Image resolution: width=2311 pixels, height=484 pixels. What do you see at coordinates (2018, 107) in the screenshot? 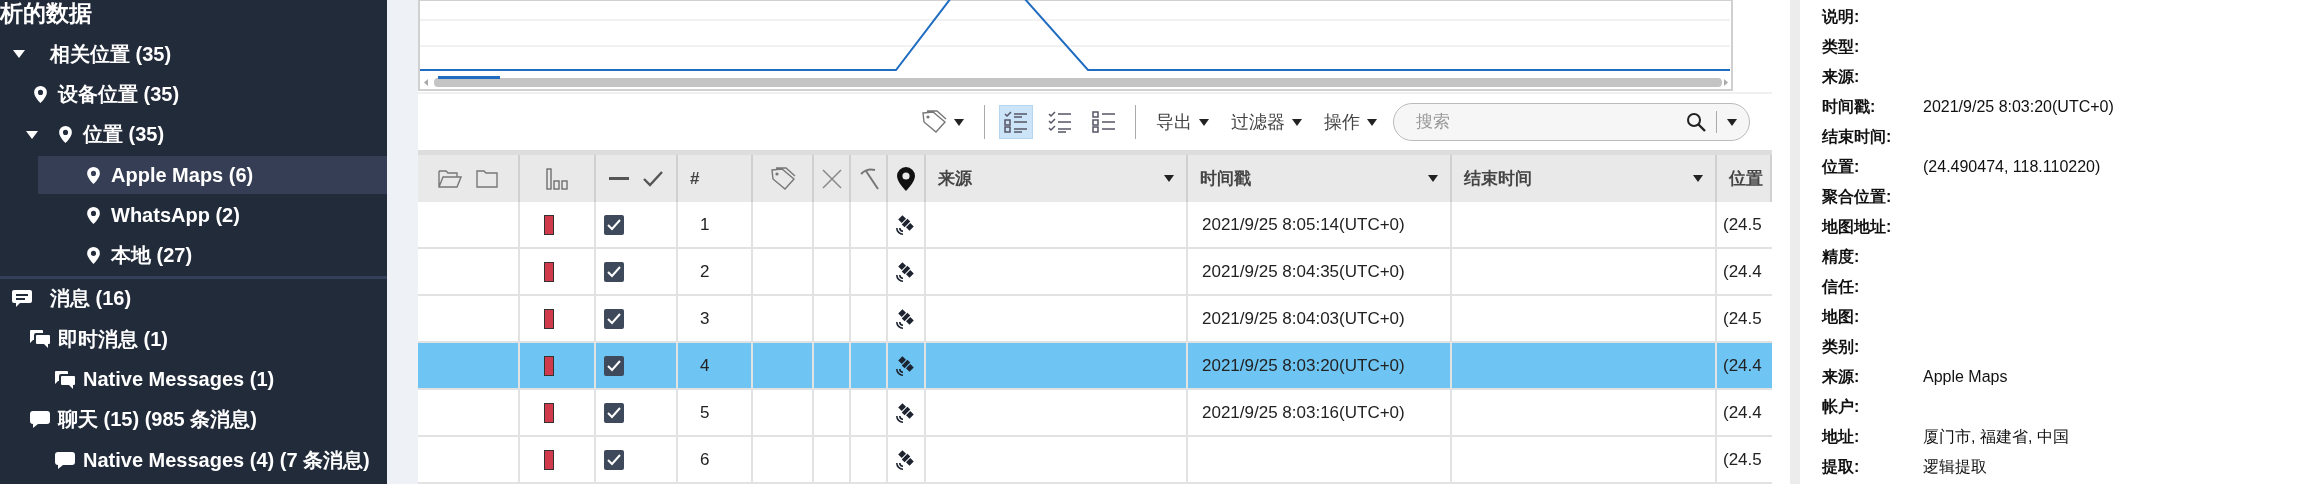
I see `field-value: 2021/9/25 8:03:20(UTC+0)` at bounding box center [2018, 107].